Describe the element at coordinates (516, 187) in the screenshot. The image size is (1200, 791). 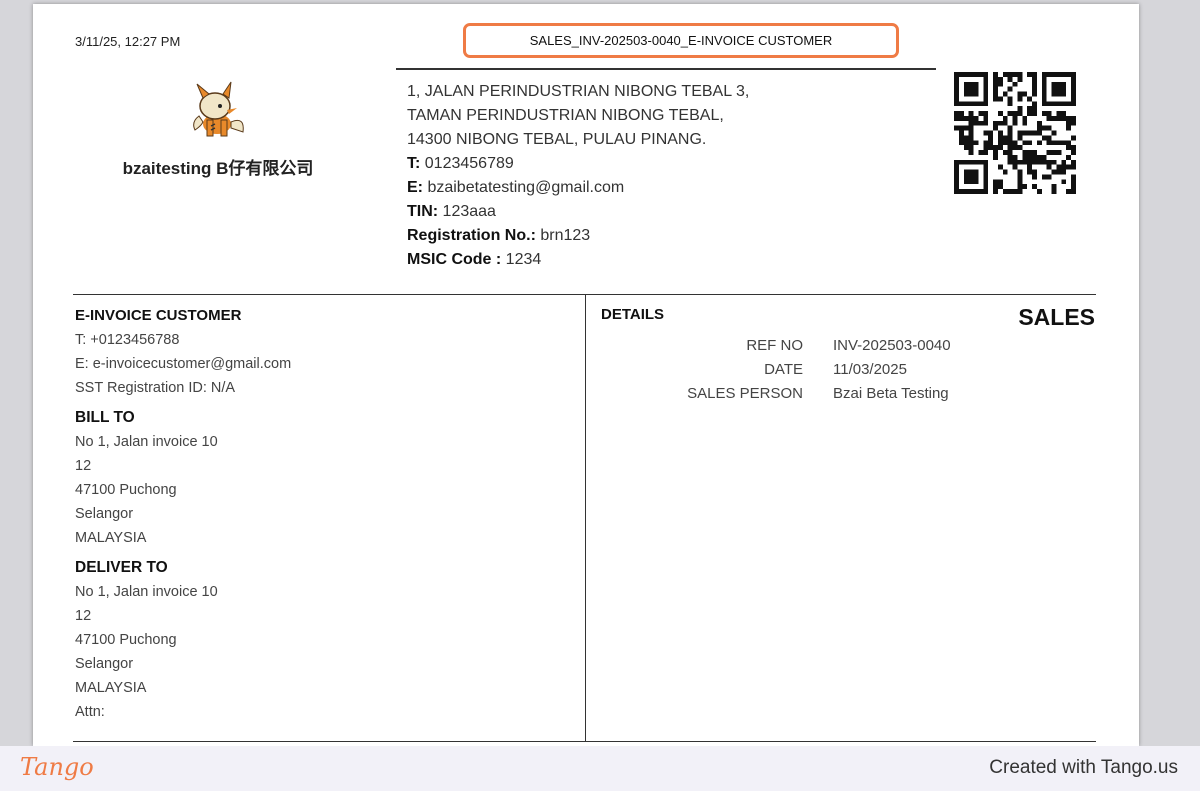
I see `company-email: E: bzaibetatesting@gmail.com` at that location.